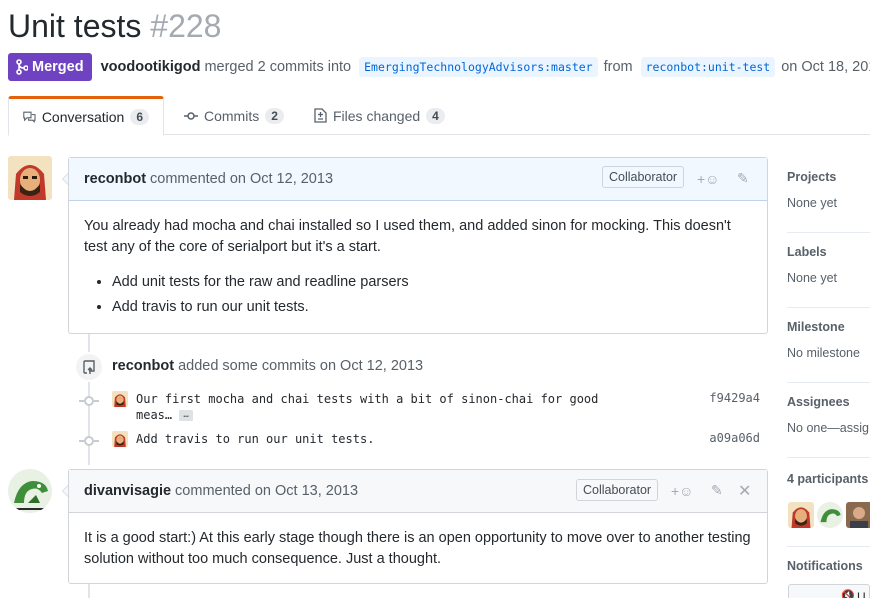 This screenshot has width=870, height=598. Describe the element at coordinates (828, 190) in the screenshot. I see `sidebar-projects: Projects None yet` at that location.